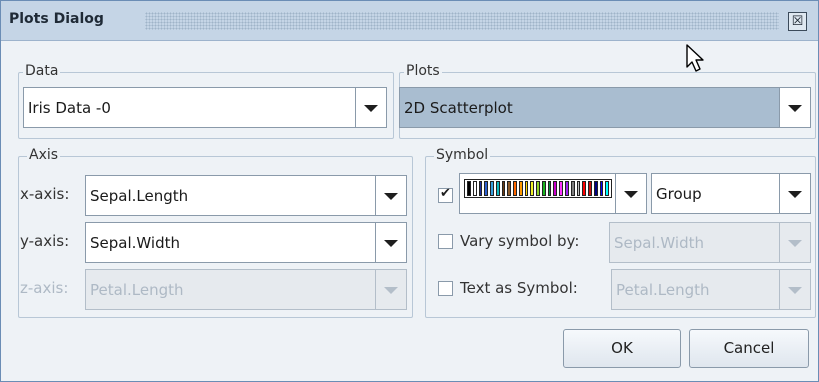 The image size is (819, 382). I want to click on text-as-symbol-checkbox, so click(445, 288).